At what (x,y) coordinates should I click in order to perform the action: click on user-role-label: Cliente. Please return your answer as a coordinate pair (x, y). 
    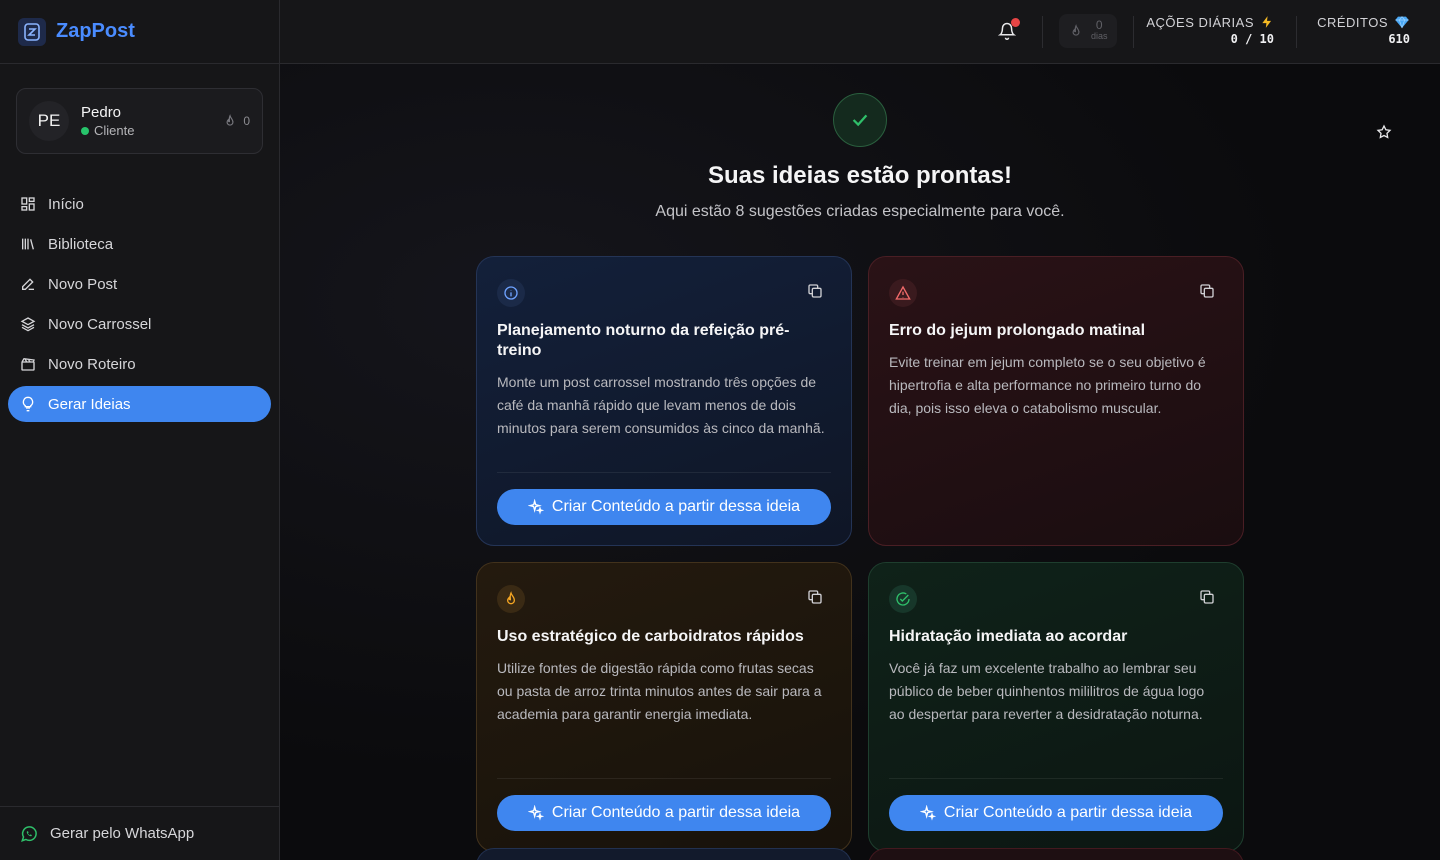
    Looking at the image, I should click on (114, 130).